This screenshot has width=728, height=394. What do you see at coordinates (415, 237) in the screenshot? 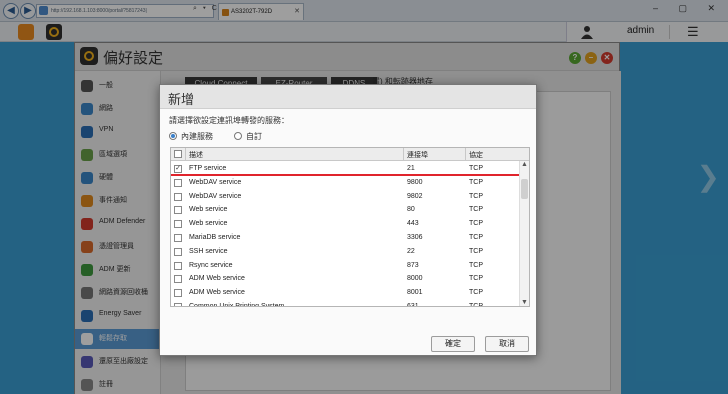
I see `service-port: 3306` at bounding box center [415, 237].